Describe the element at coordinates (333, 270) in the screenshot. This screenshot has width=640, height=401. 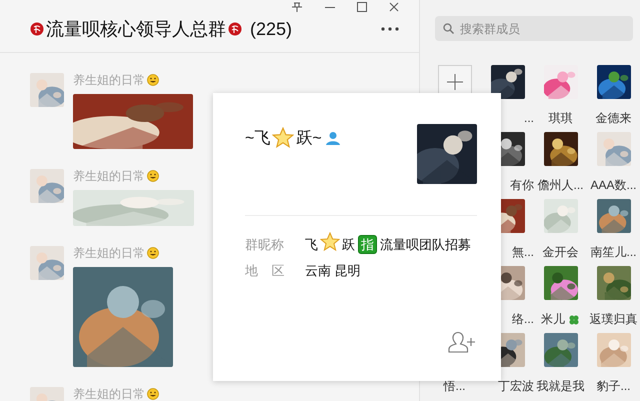
I see `field-value: 云南 昆明` at that location.